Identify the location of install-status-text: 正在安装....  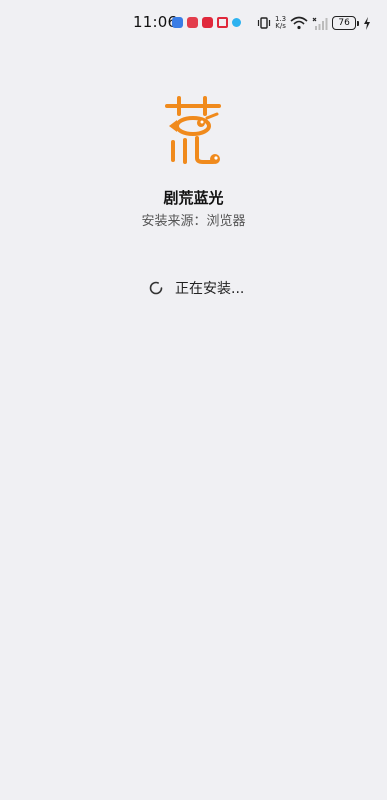
(210, 289).